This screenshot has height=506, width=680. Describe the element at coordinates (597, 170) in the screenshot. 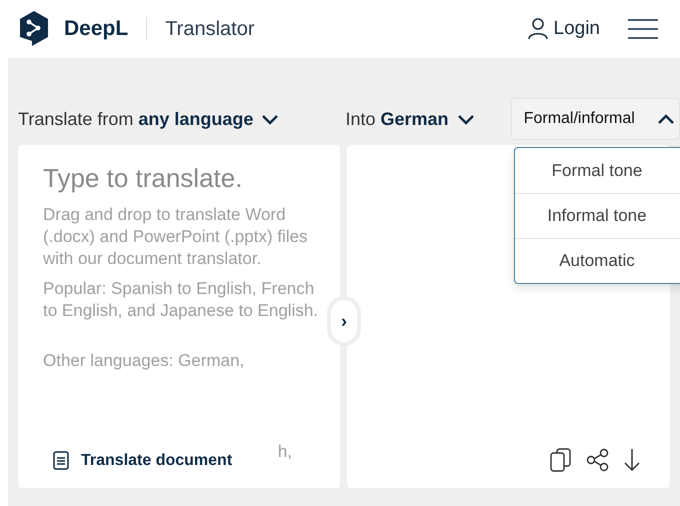

I see `formality-option: Formal tone` at that location.